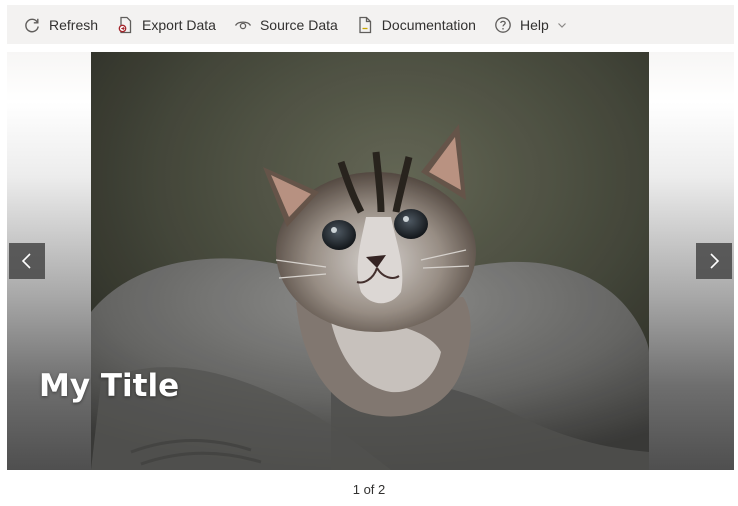 The image size is (738, 506). I want to click on slide-title: My Title, so click(109, 386).